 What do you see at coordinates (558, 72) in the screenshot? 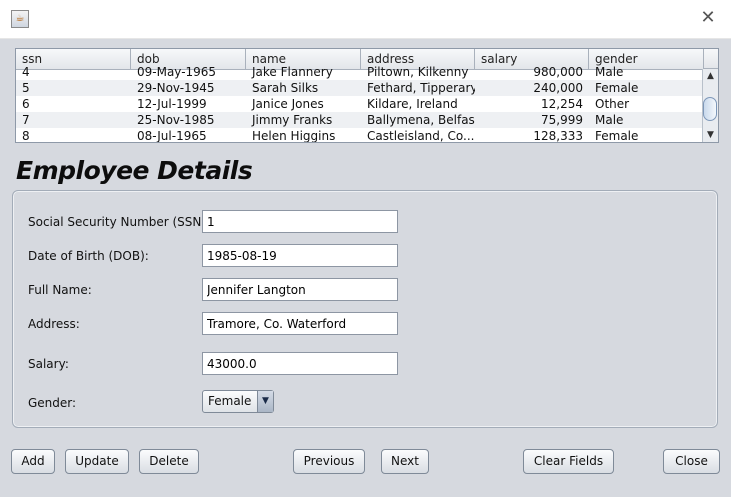
I see `cell-salary: 980,000` at bounding box center [558, 72].